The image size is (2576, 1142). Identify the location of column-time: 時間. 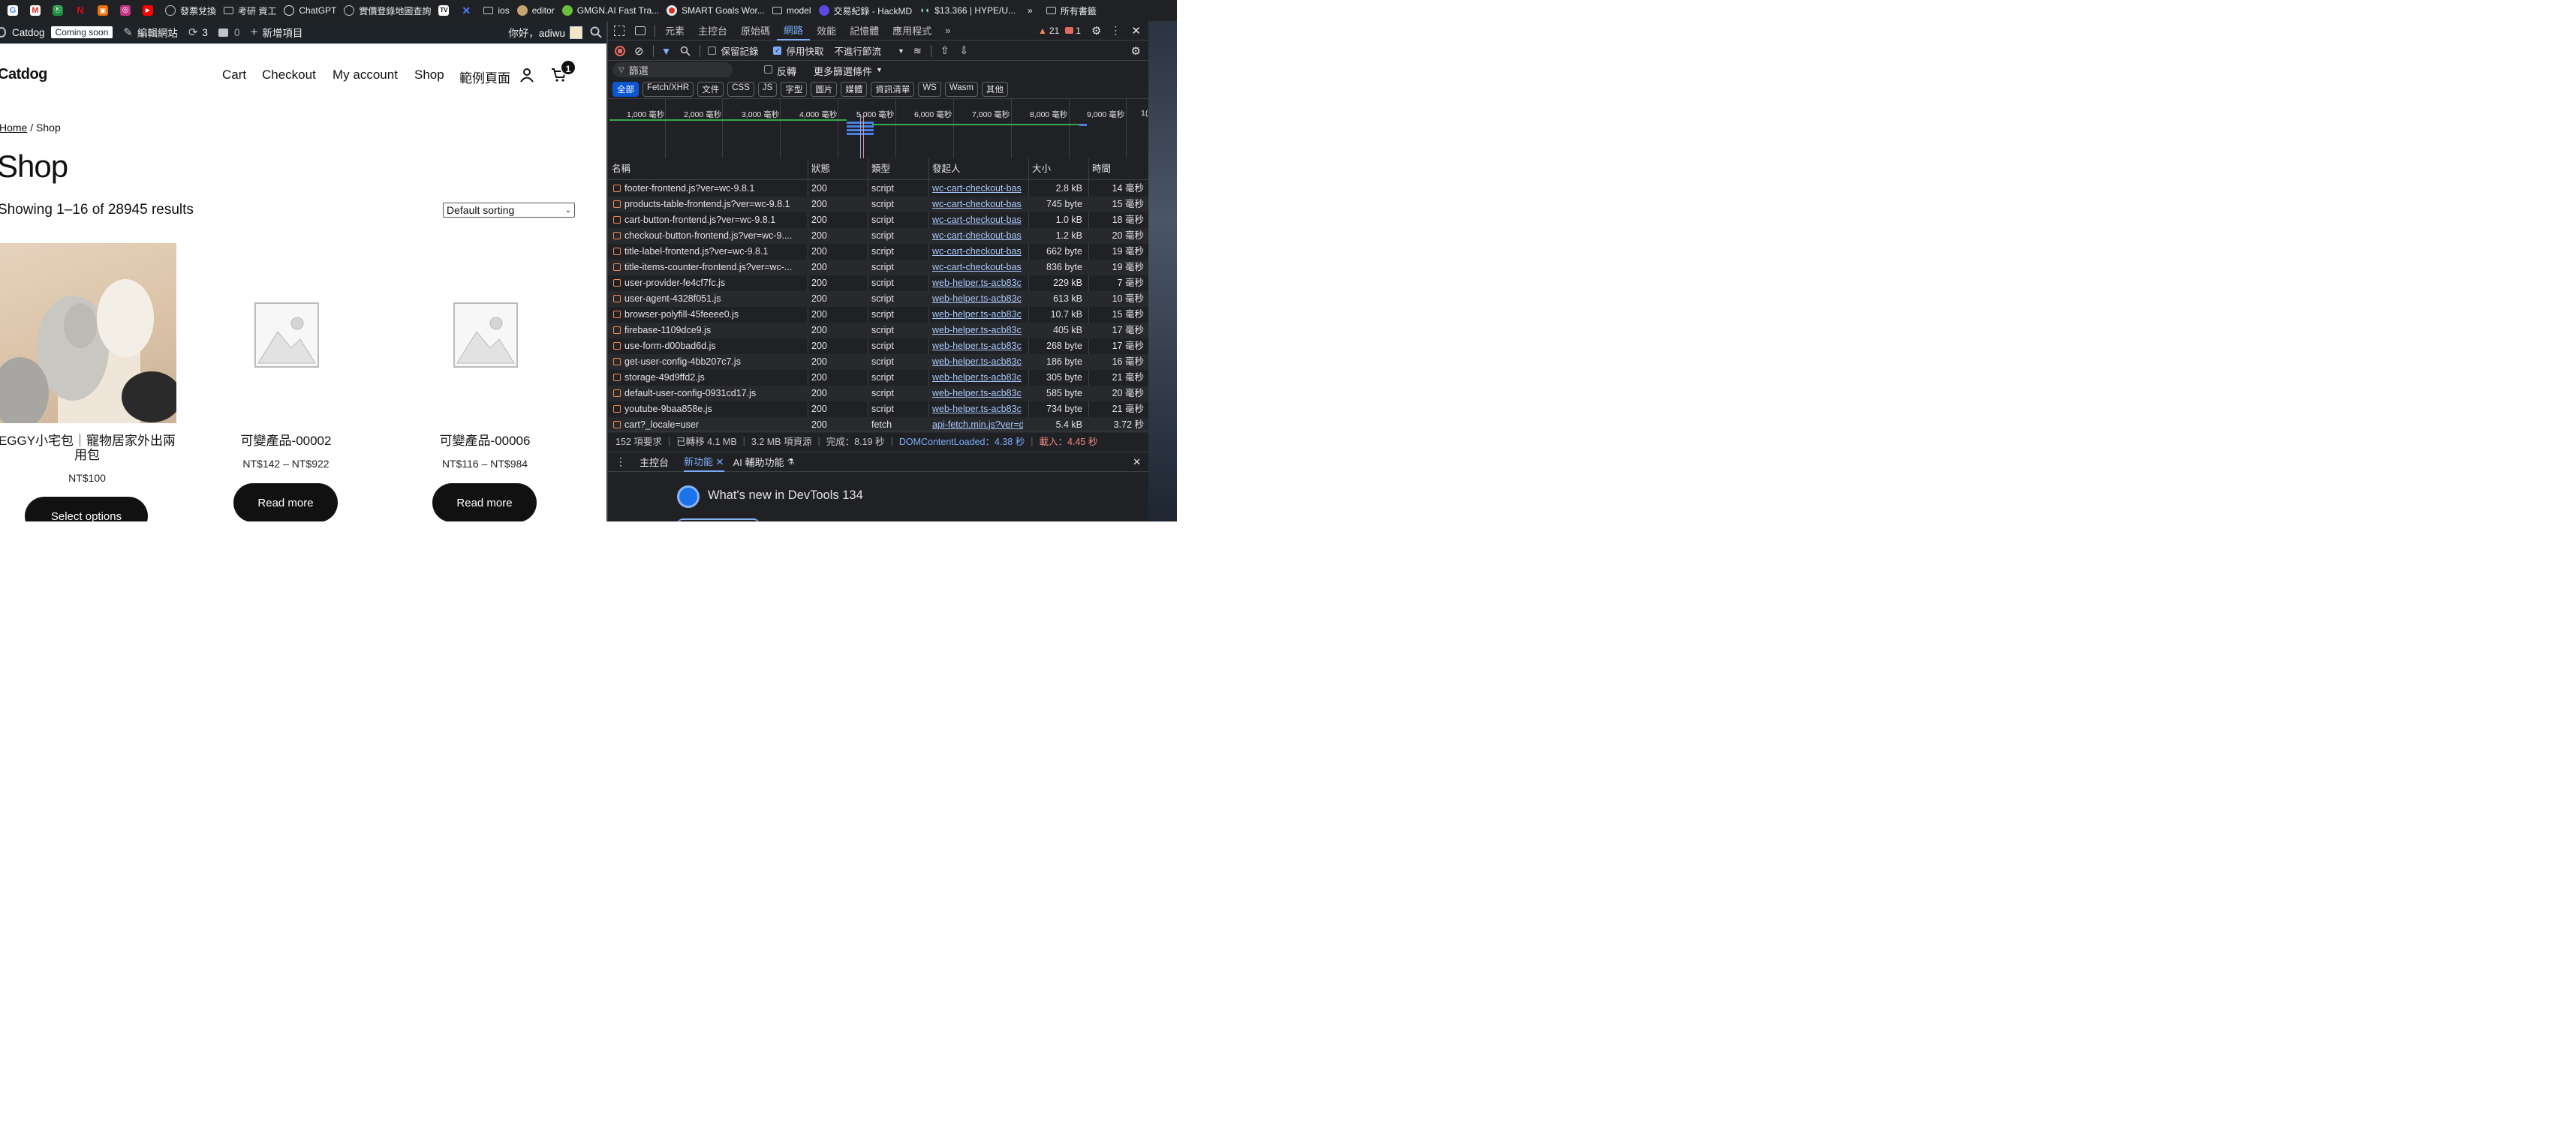
(1101, 169).